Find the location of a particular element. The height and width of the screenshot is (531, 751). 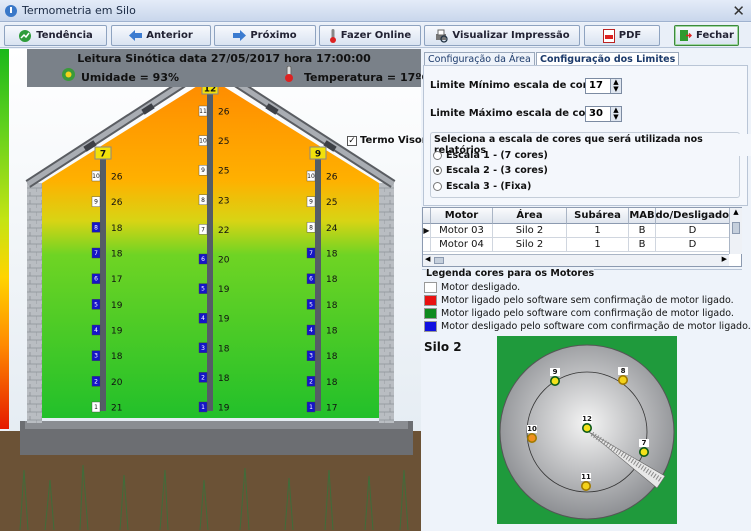

anterior-button: Anterior is located at coordinates (161, 35).